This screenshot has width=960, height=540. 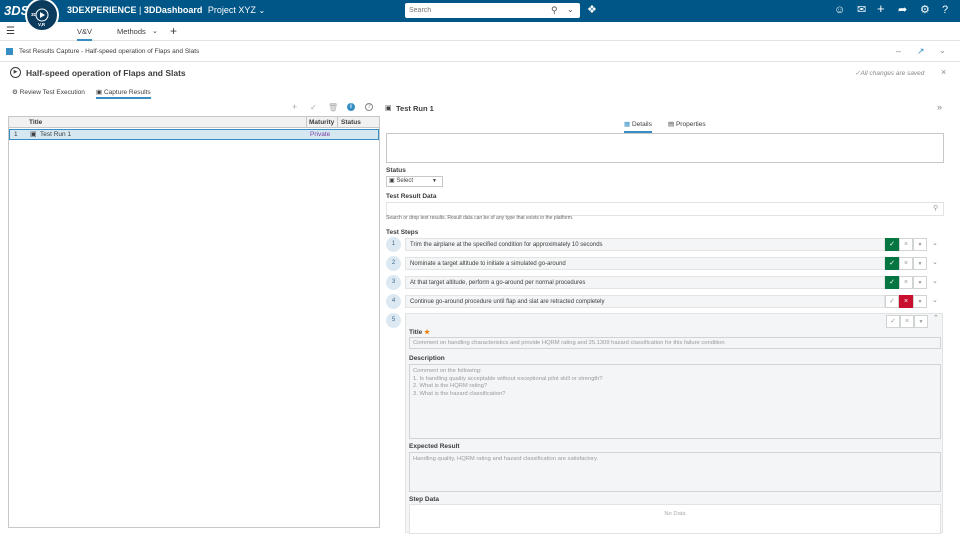 What do you see at coordinates (320, 134) in the screenshot?
I see `row-maturity: Private` at bounding box center [320, 134].